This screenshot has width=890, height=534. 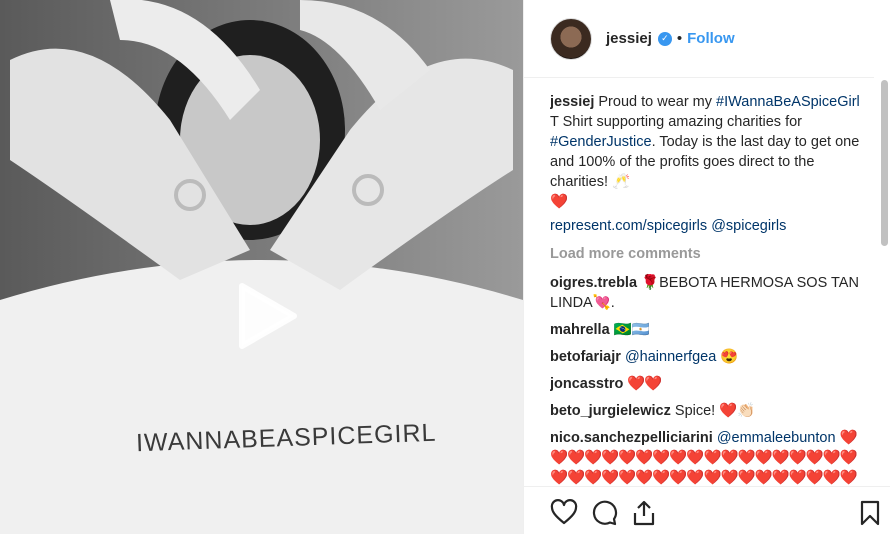 What do you see at coordinates (644, 384) in the screenshot?
I see `comment-text: ❤️❤️` at bounding box center [644, 384].